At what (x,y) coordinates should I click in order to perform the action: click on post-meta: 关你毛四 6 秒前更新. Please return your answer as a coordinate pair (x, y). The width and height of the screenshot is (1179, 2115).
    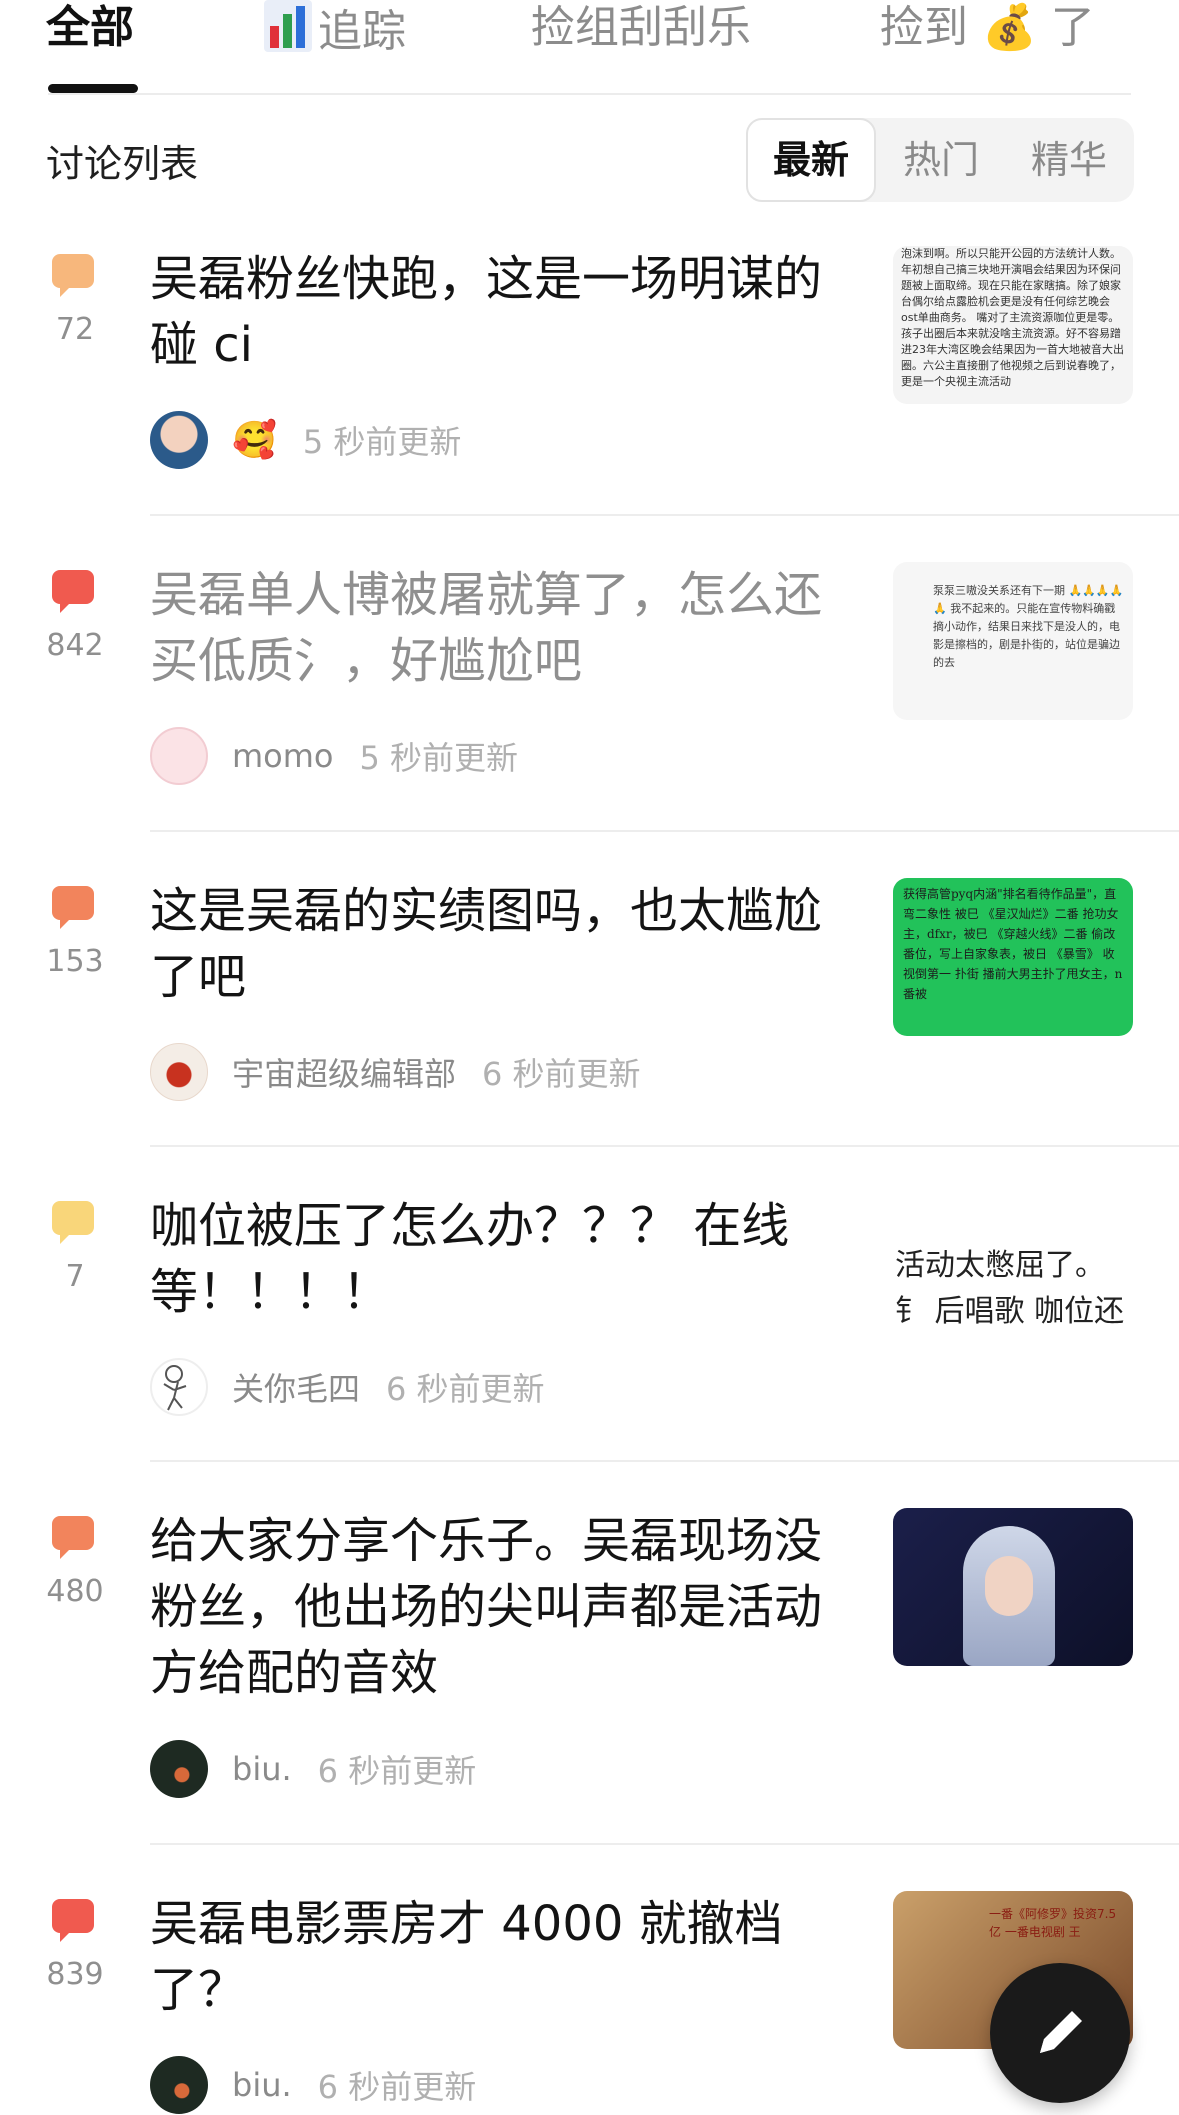
    Looking at the image, I should click on (347, 1387).